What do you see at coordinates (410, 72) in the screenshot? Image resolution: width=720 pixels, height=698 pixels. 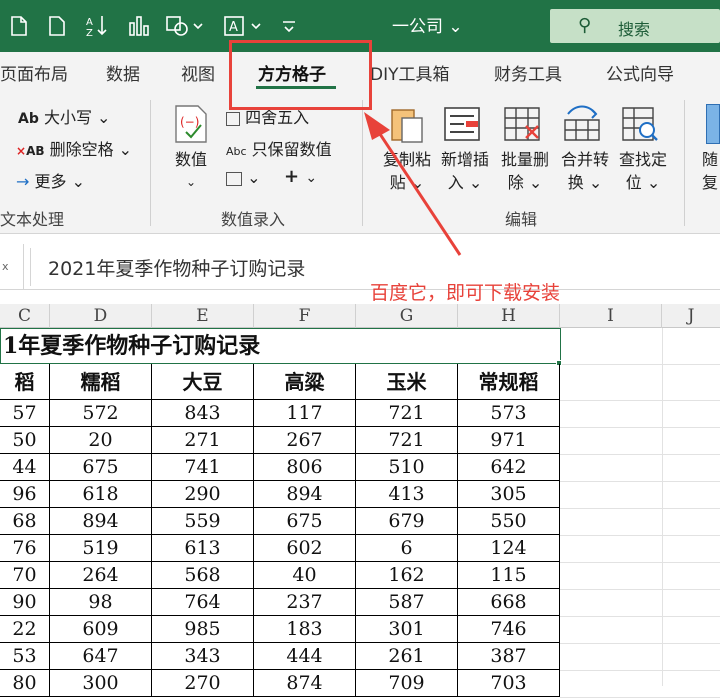 I see `tab-diy-toolbox: DIY工具箱` at bounding box center [410, 72].